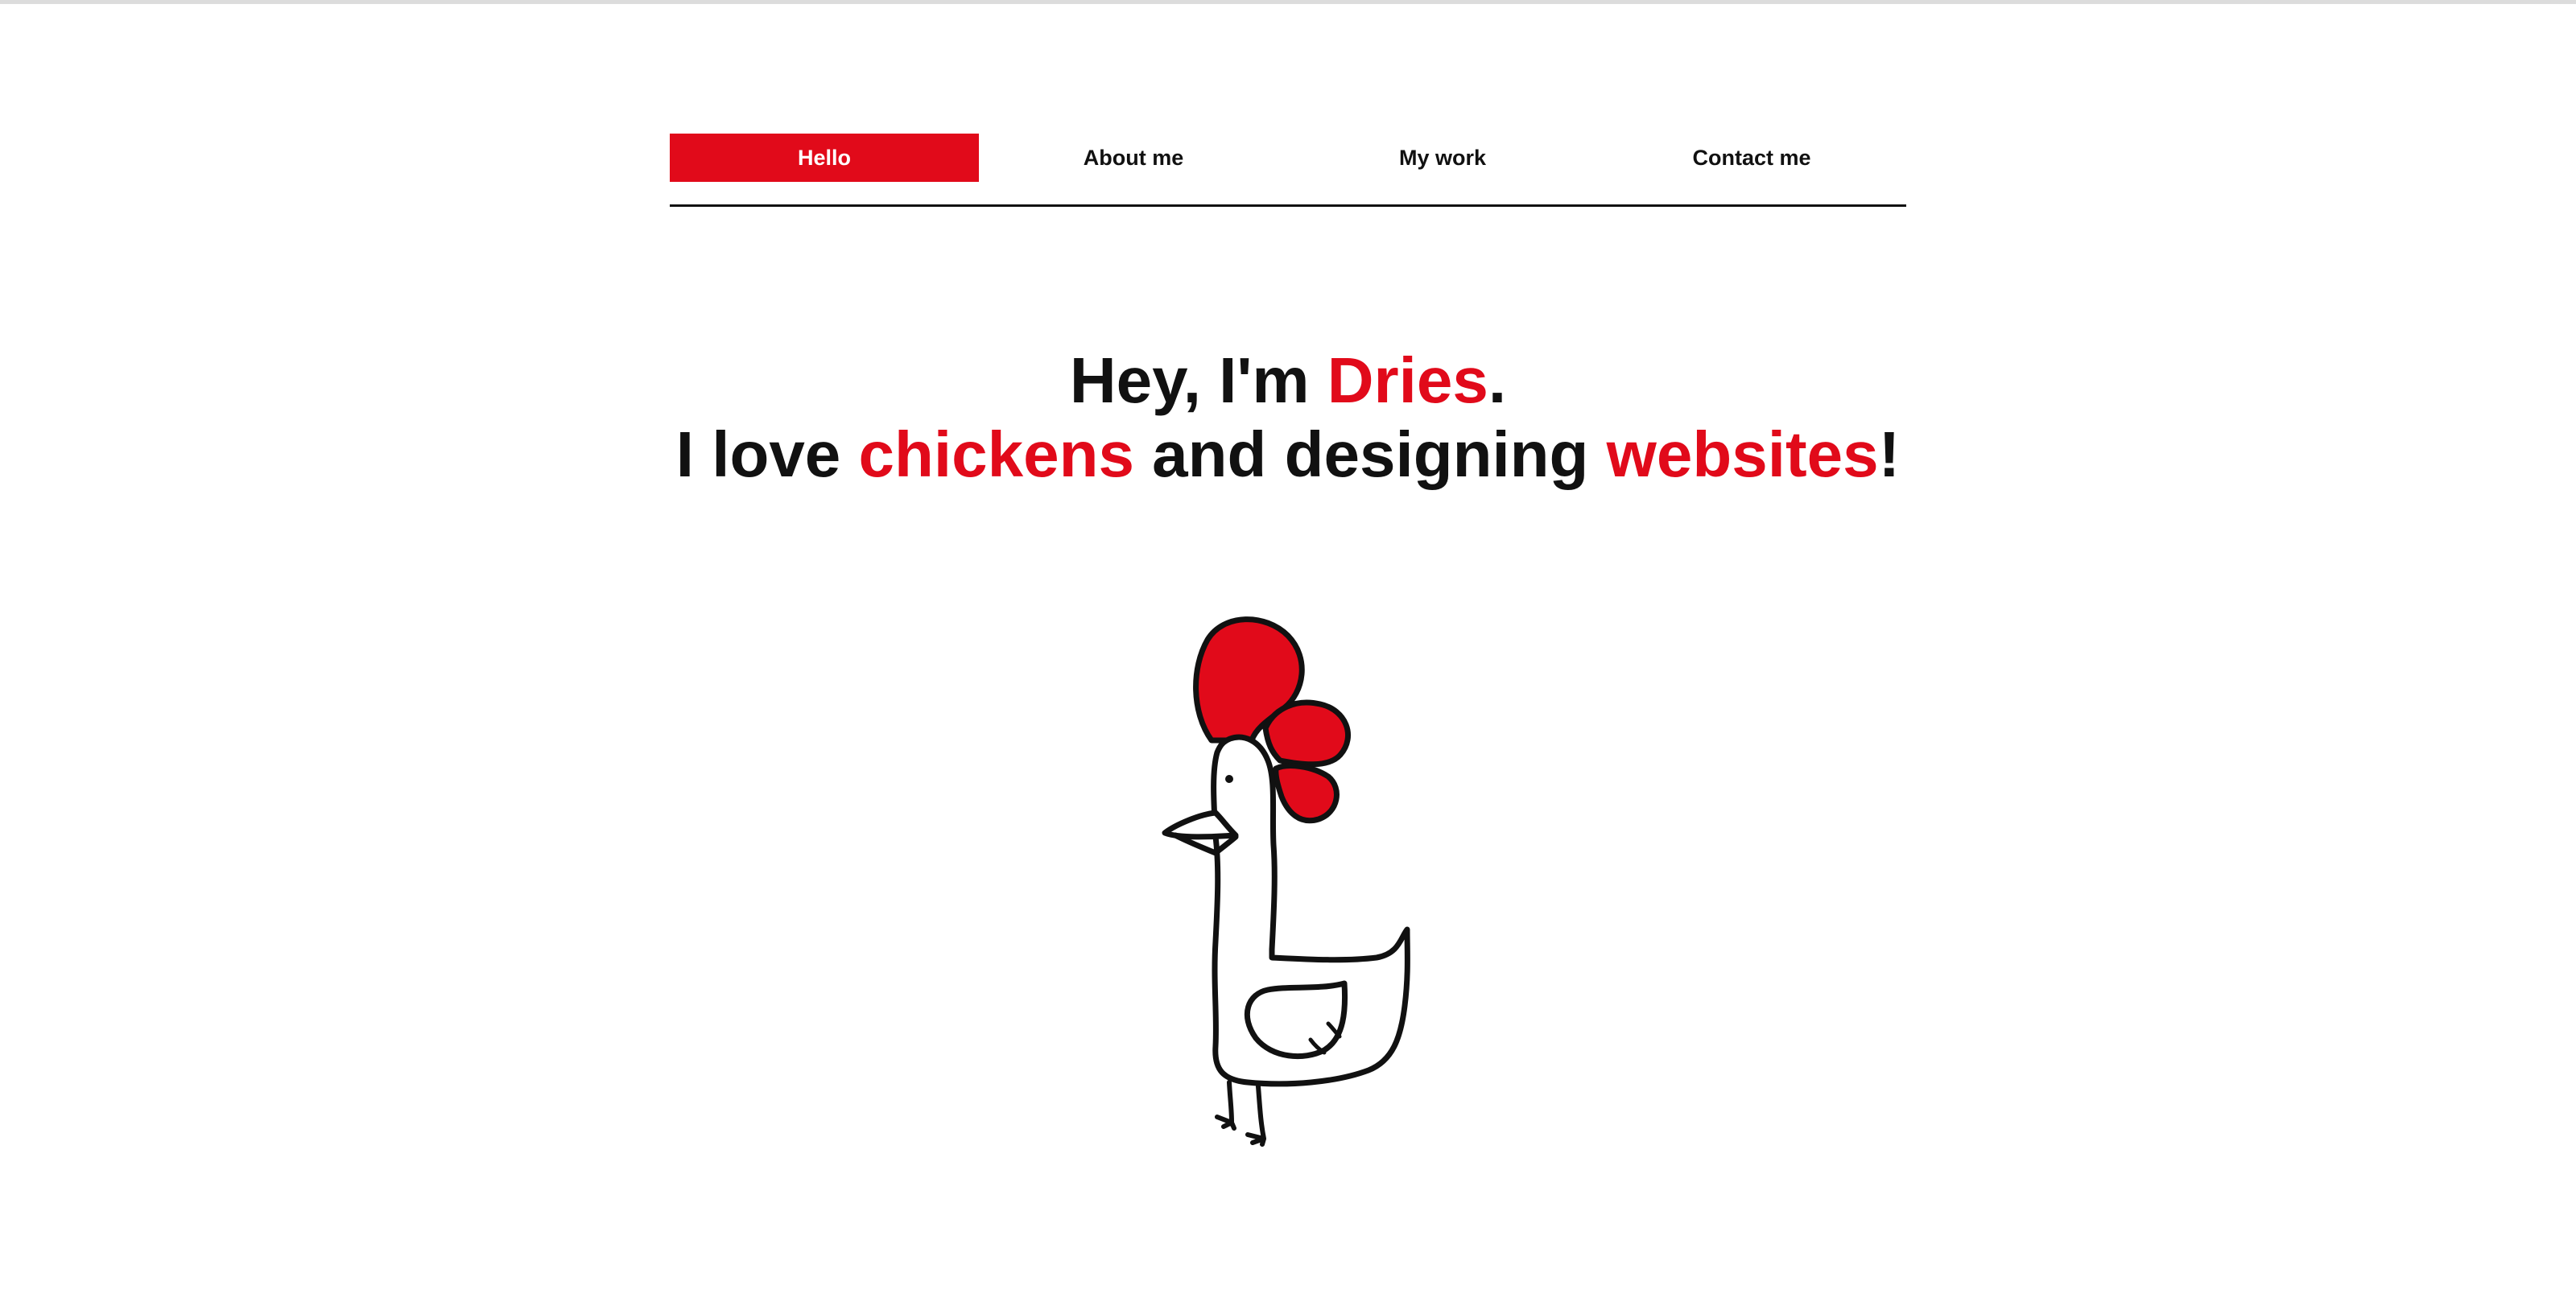  I want to click on hero-line2-suffix: !, so click(1889, 454).